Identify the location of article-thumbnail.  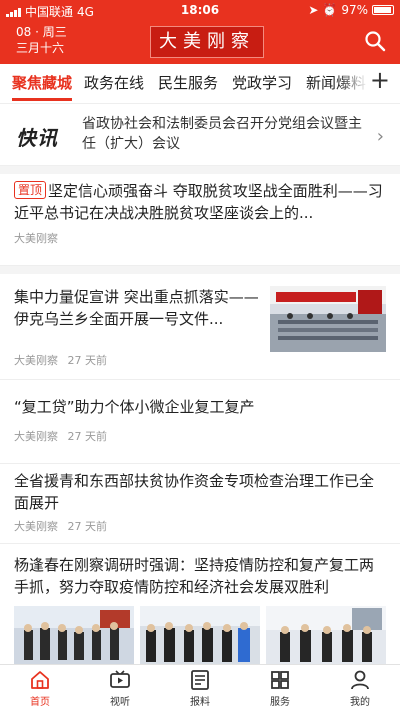
(328, 319).